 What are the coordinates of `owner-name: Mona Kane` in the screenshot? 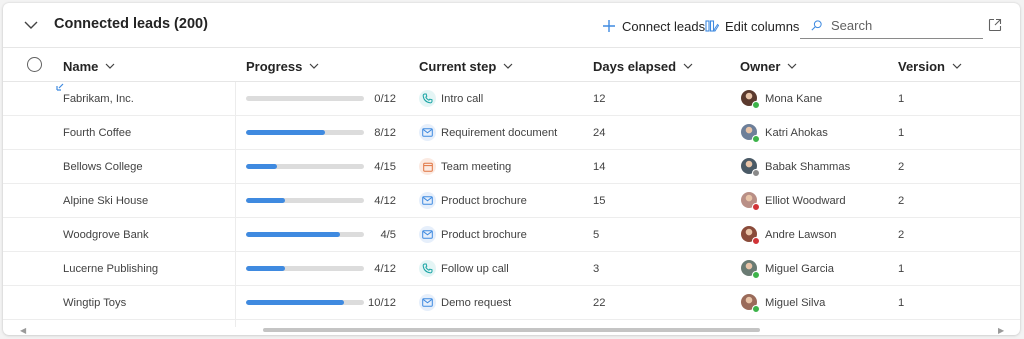 It's located at (794, 99).